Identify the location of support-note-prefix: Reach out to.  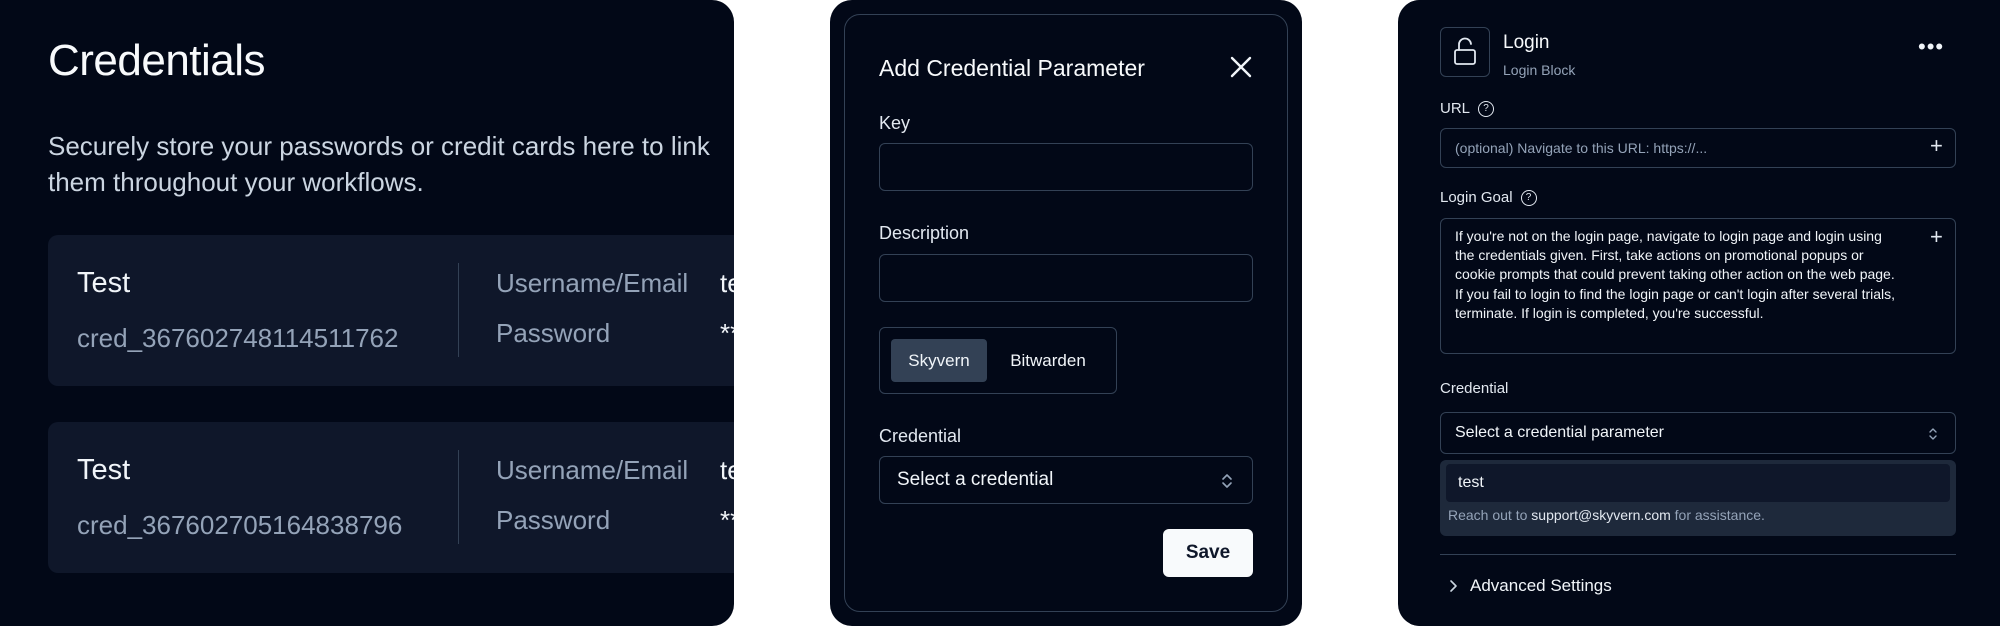
(1488, 515).